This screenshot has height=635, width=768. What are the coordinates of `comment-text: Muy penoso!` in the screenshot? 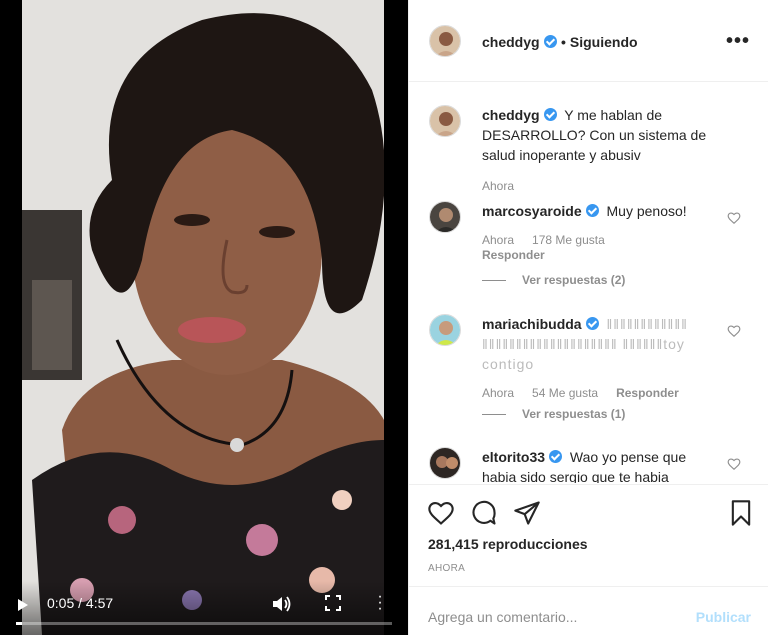 It's located at (646, 211).